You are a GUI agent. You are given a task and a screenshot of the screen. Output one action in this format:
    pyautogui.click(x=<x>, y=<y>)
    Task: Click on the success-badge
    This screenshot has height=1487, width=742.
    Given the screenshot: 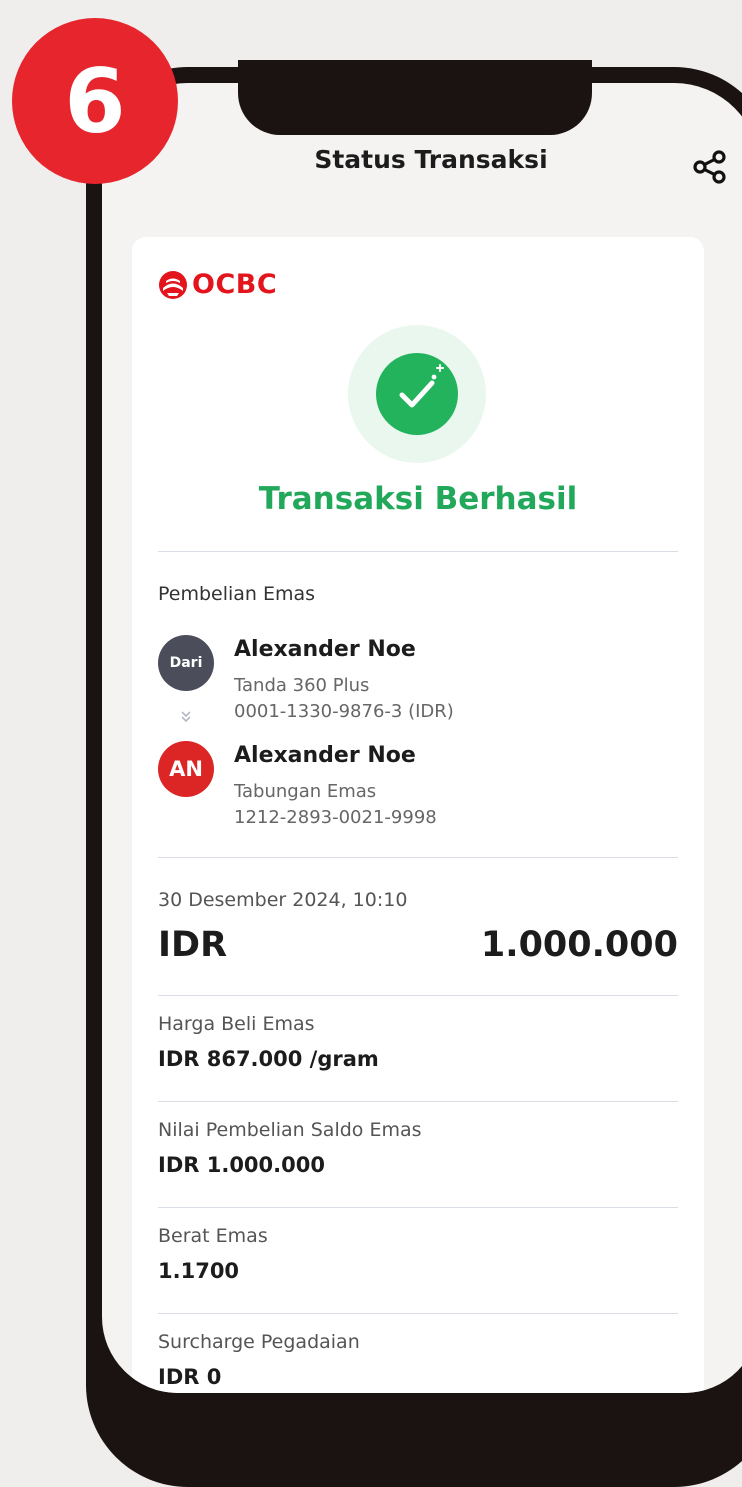 What is the action you would take?
    pyautogui.click(x=417, y=394)
    